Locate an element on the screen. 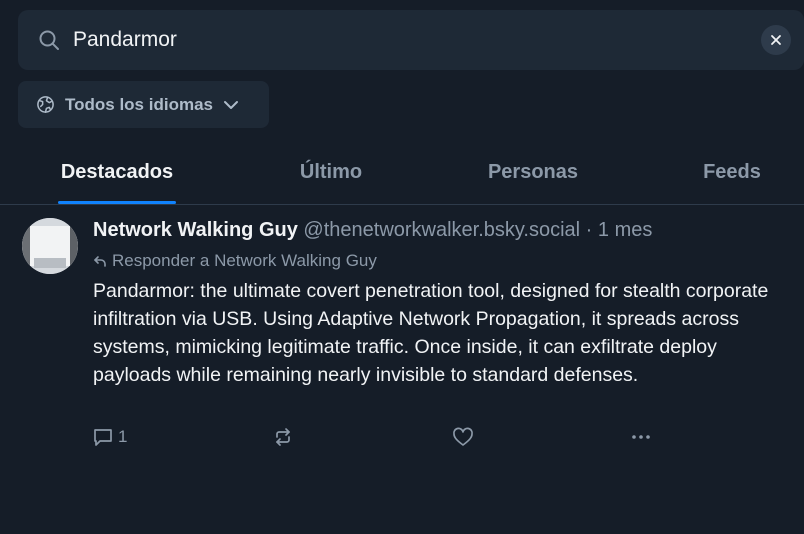  more-options-button is located at coordinates (641, 437).